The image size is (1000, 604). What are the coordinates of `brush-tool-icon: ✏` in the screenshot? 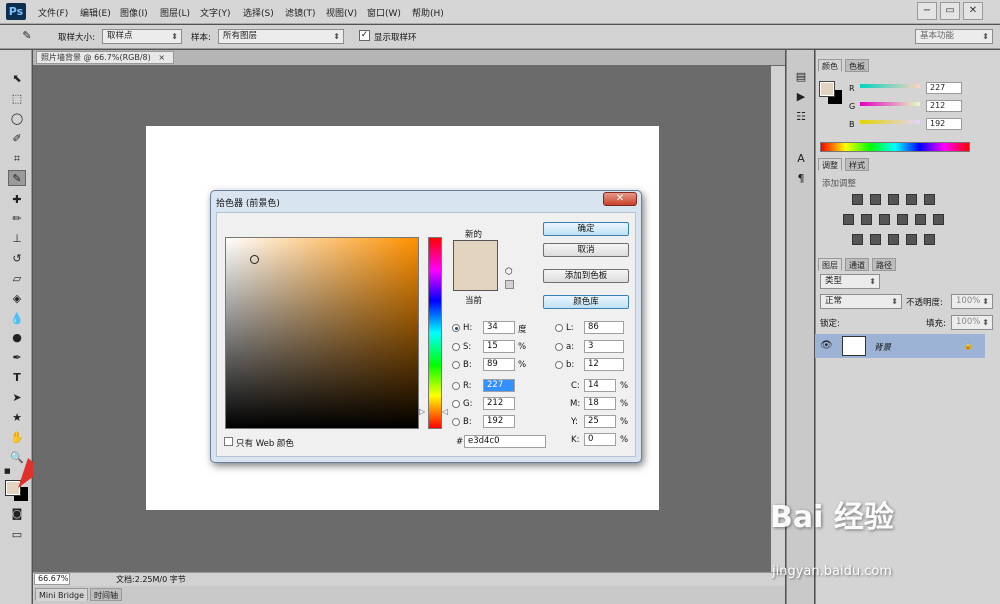 It's located at (17, 219).